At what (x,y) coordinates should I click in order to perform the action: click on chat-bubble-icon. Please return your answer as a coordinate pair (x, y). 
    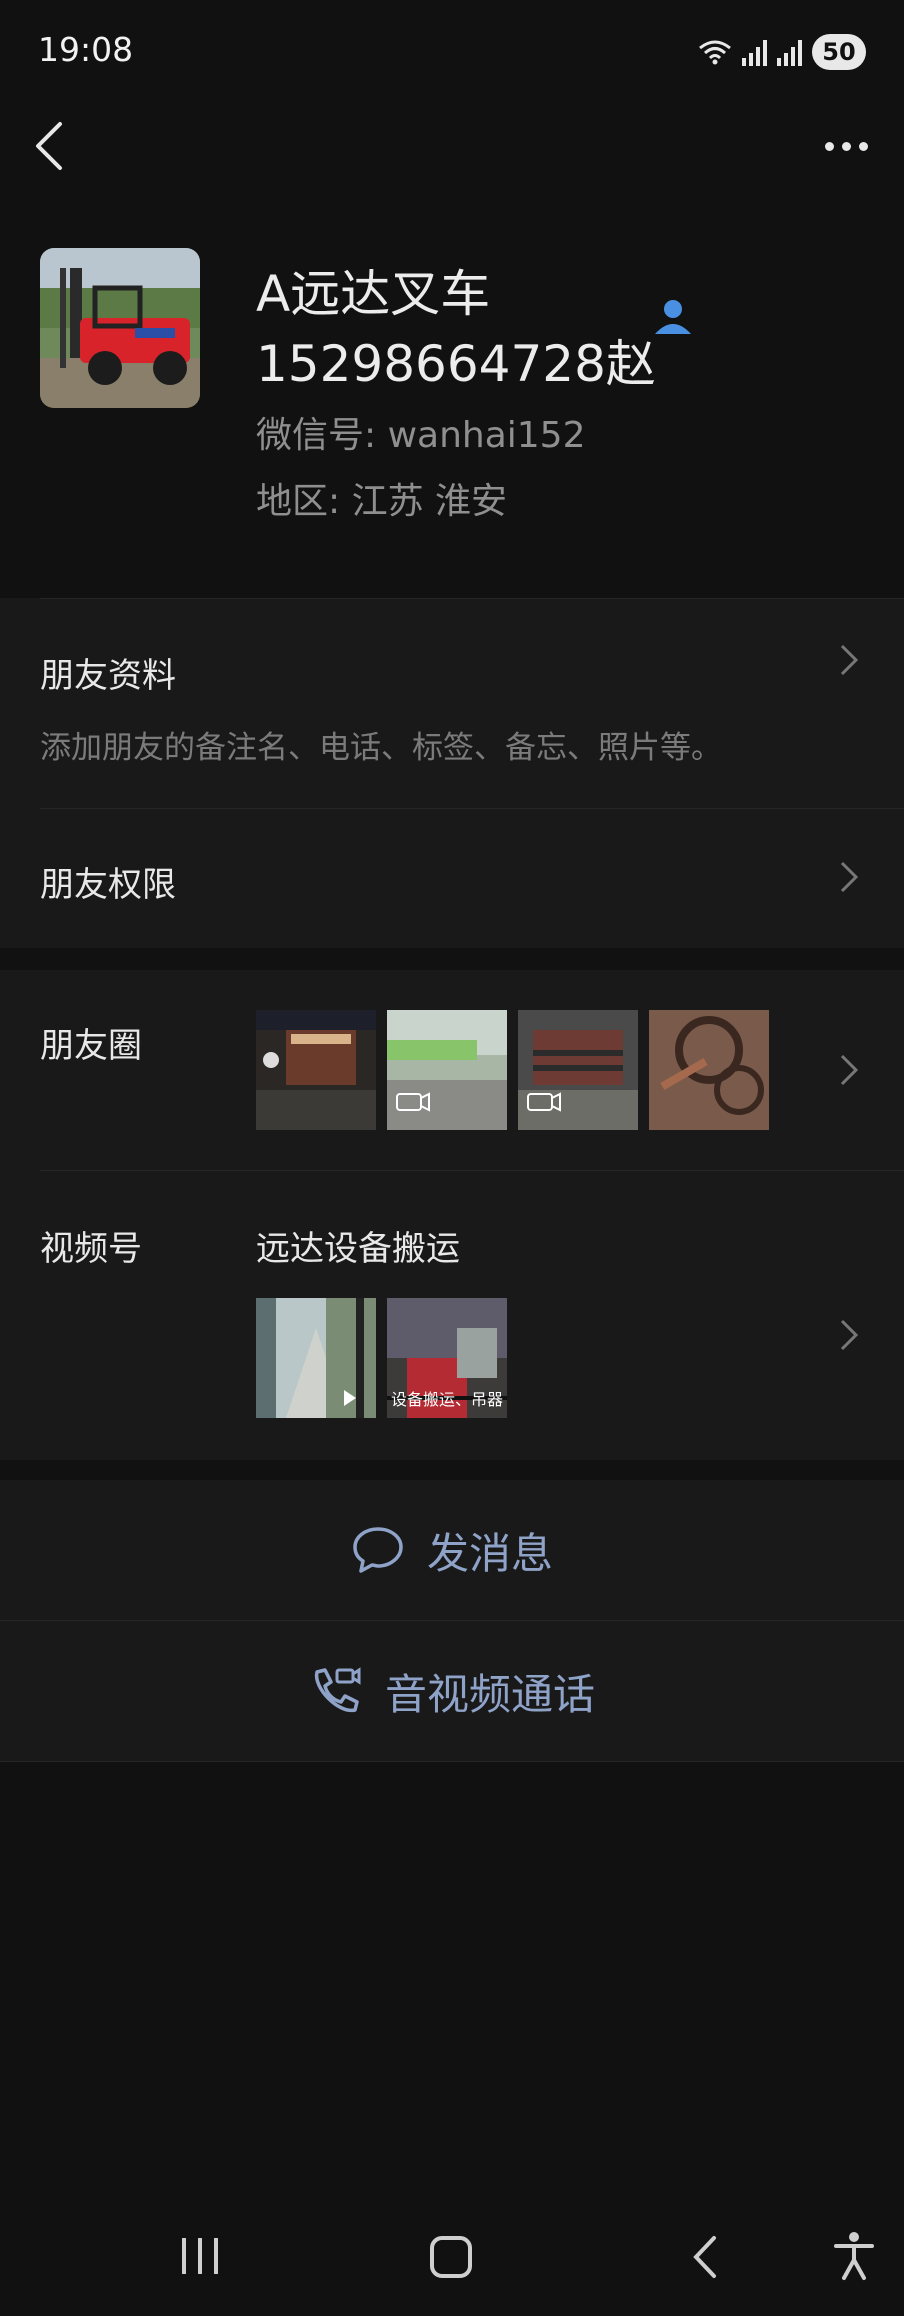
    Looking at the image, I should click on (378, 1550).